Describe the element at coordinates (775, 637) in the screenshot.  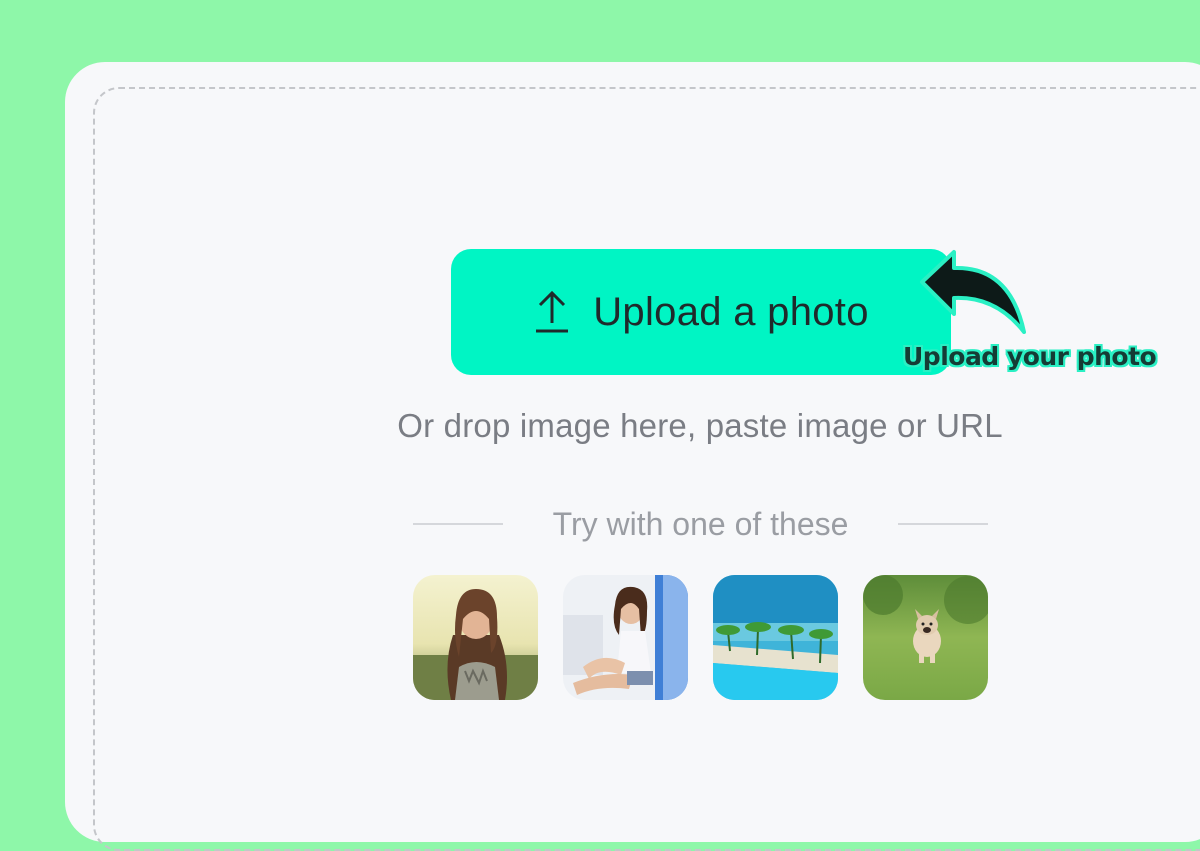
I see `sample-beach-pool` at that location.